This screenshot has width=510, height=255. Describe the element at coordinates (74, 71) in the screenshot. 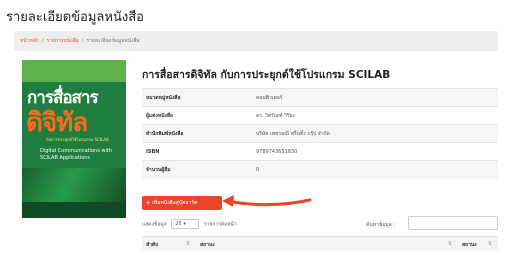

I see `cover-top-band` at that location.